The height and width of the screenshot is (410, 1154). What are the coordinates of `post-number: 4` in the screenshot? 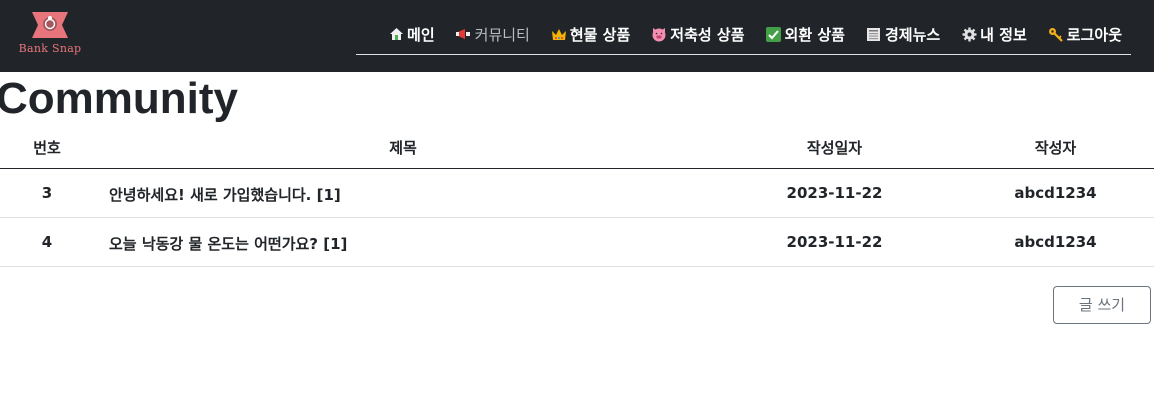 It's located at (47, 242).